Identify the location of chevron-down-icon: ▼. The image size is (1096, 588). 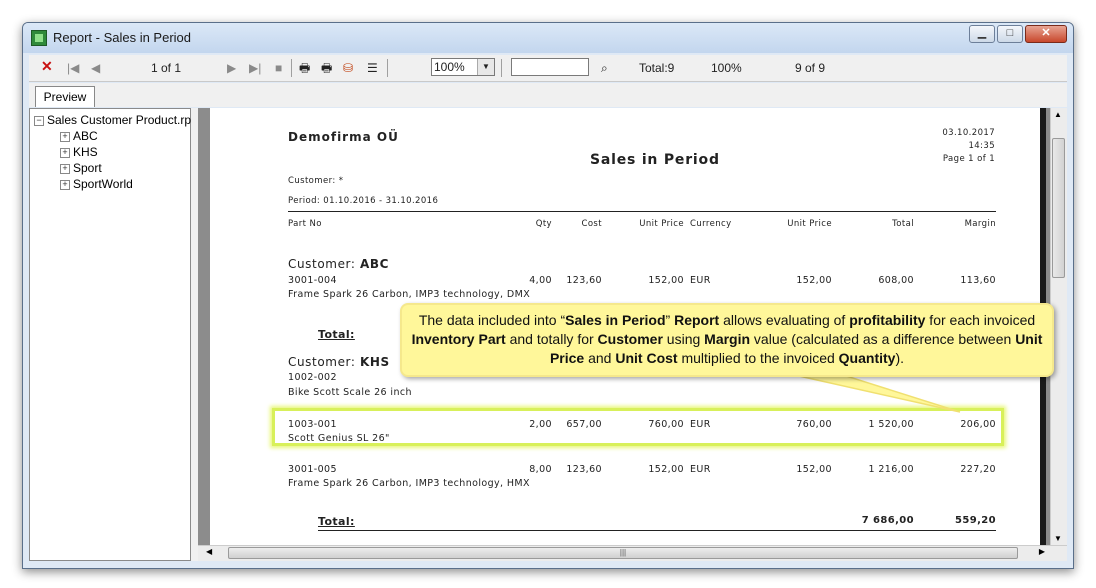
(485, 67).